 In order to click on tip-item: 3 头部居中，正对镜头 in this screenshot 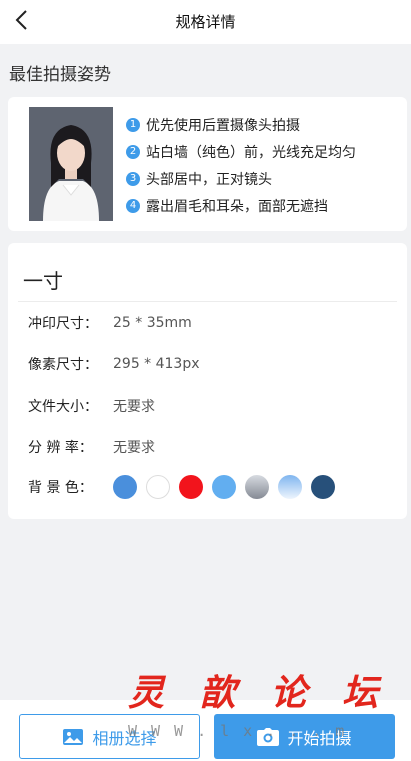, I will do `click(241, 178)`.